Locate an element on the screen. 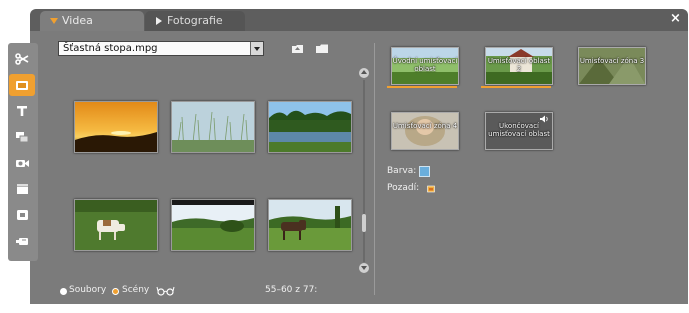 The image size is (689, 313). menu-button-3-preview is located at coordinates (612, 66).